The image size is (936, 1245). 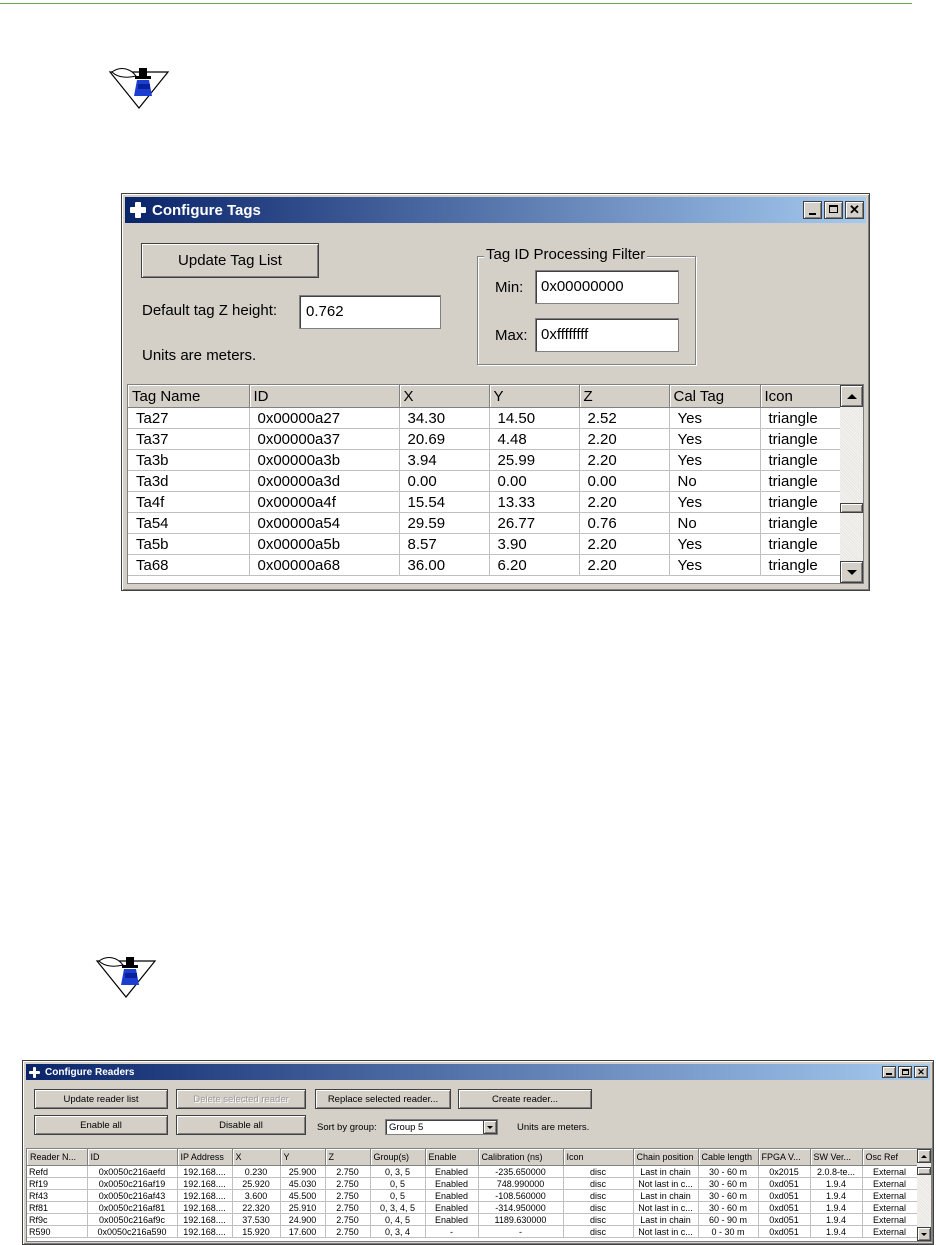 What do you see at coordinates (484, 460) in the screenshot?
I see `table-row: Ta3b 0x00000a3b 3.94 25.99 2.20 Yes triangle` at bounding box center [484, 460].